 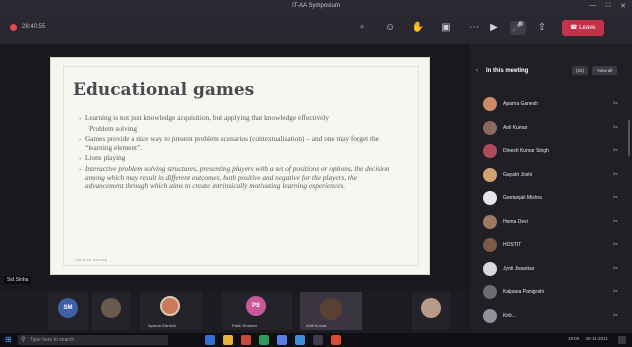 What do you see at coordinates (113, 128) in the screenshot?
I see `slide-sub-bullet: Problem solving` at bounding box center [113, 128].